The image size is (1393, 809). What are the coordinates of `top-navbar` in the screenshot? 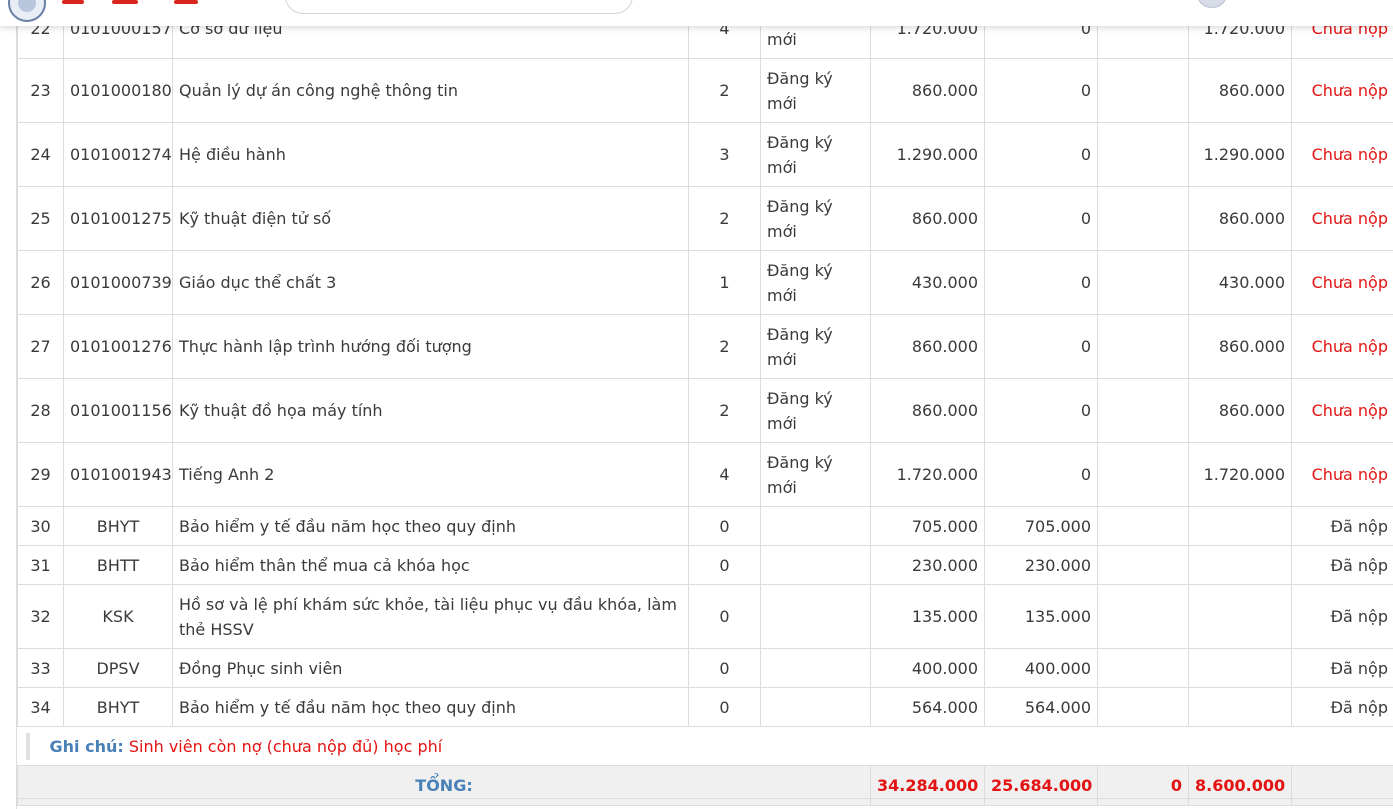 It's located at (696, 13).